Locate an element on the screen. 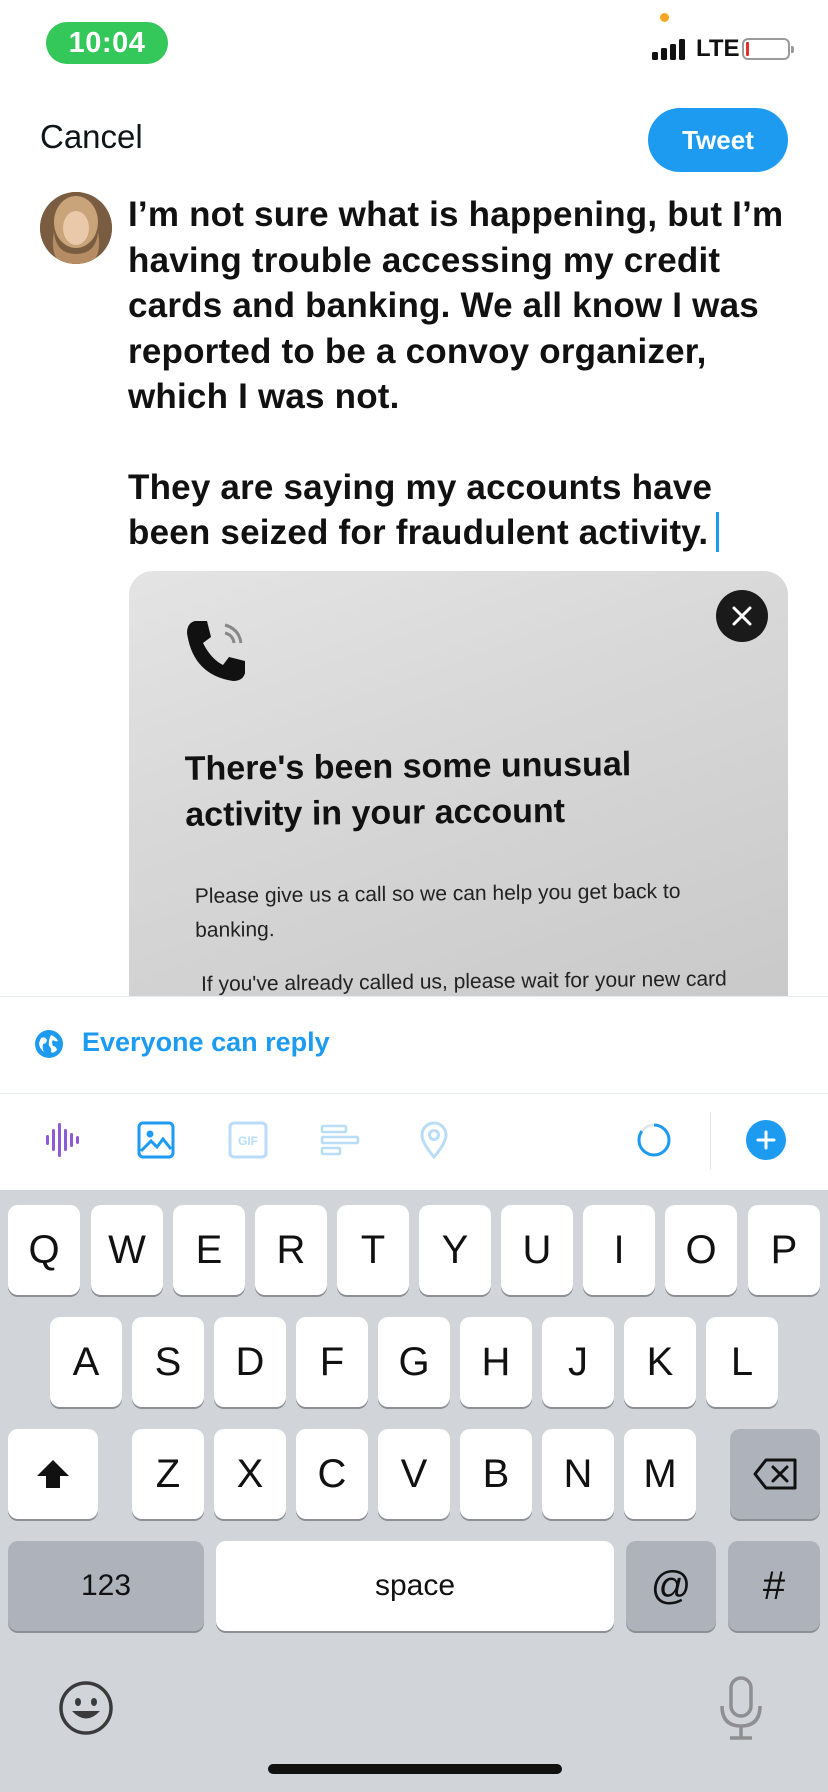 The width and height of the screenshot is (828, 1792). shift-key is located at coordinates (53, 1474).